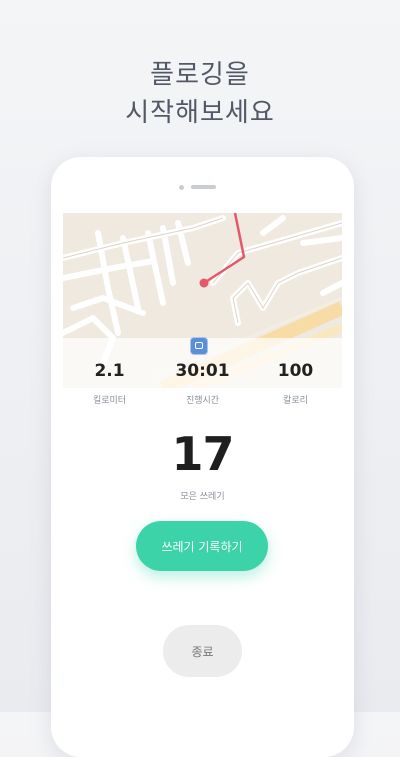 The image size is (400, 757). What do you see at coordinates (109, 371) in the screenshot?
I see `distance-value: 2.1` at bounding box center [109, 371].